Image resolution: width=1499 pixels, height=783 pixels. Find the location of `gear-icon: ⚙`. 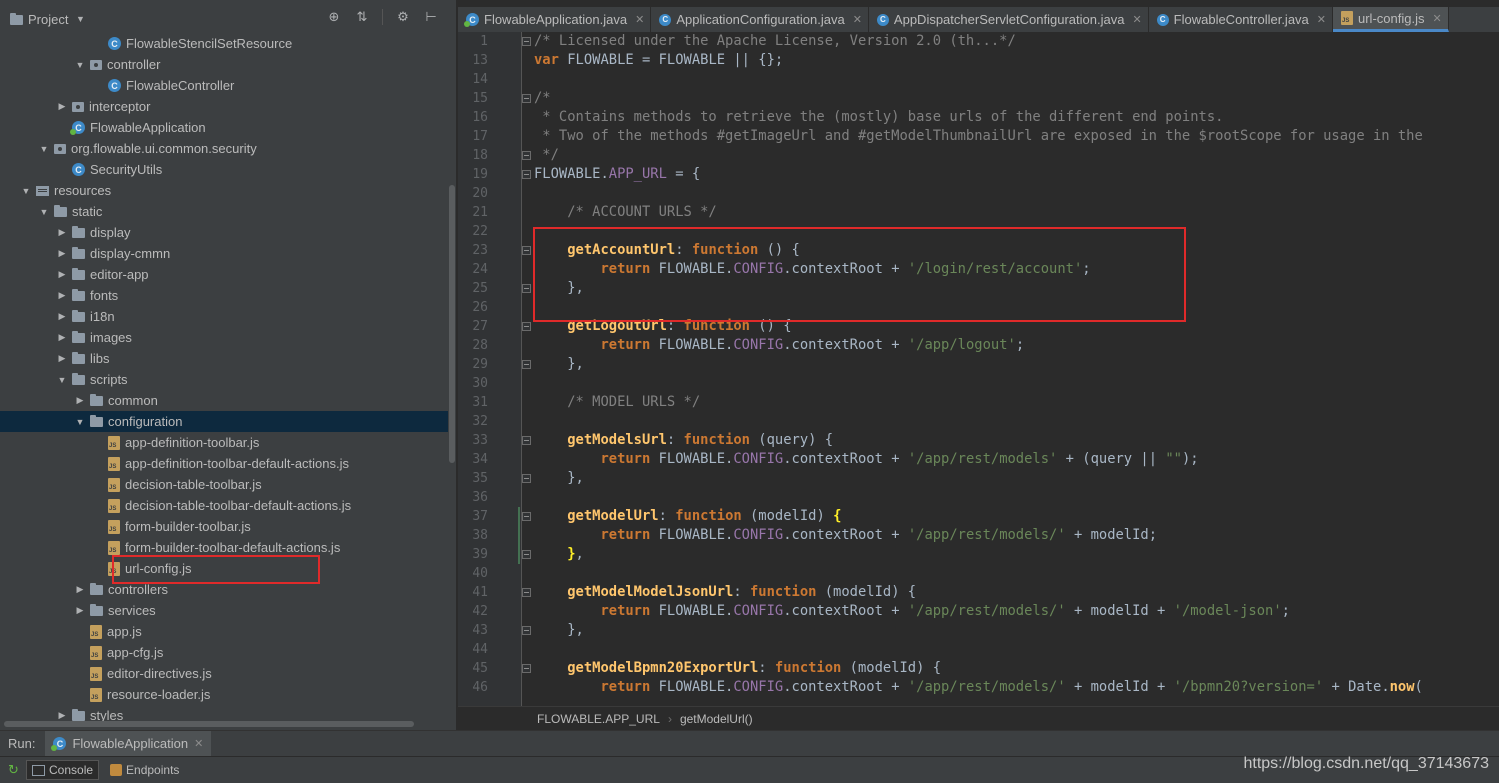

gear-icon: ⚙ is located at coordinates (403, 17).